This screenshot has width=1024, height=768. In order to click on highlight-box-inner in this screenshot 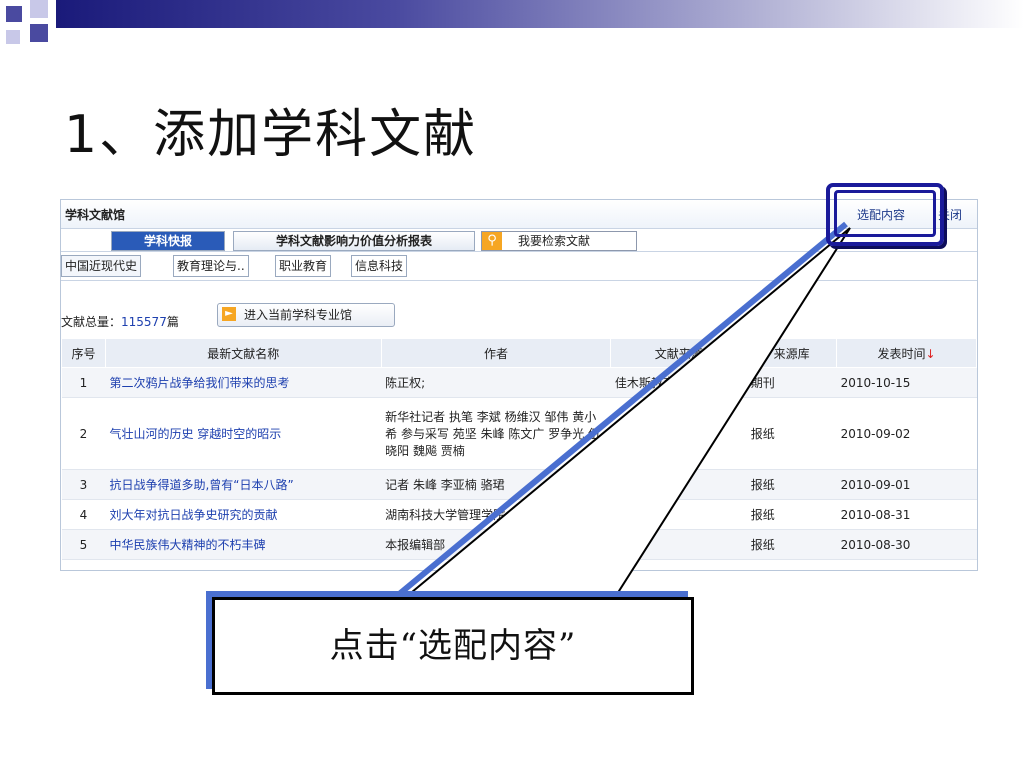, I will do `click(885, 213)`.